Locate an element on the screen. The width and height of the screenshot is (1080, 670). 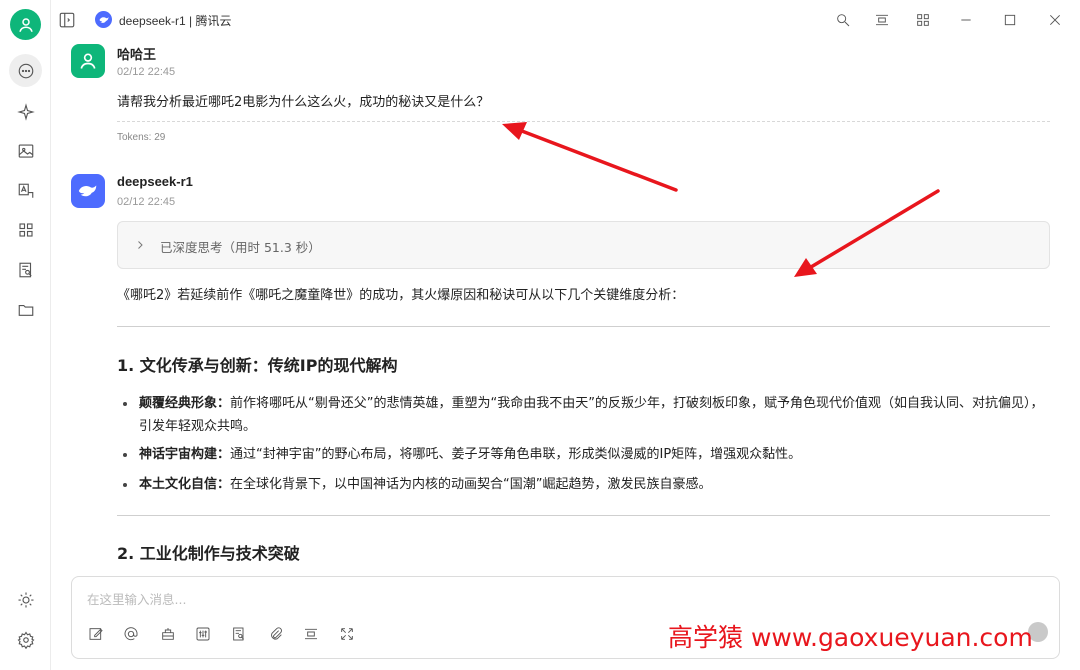
attach-button is located at coordinates (276, 634).